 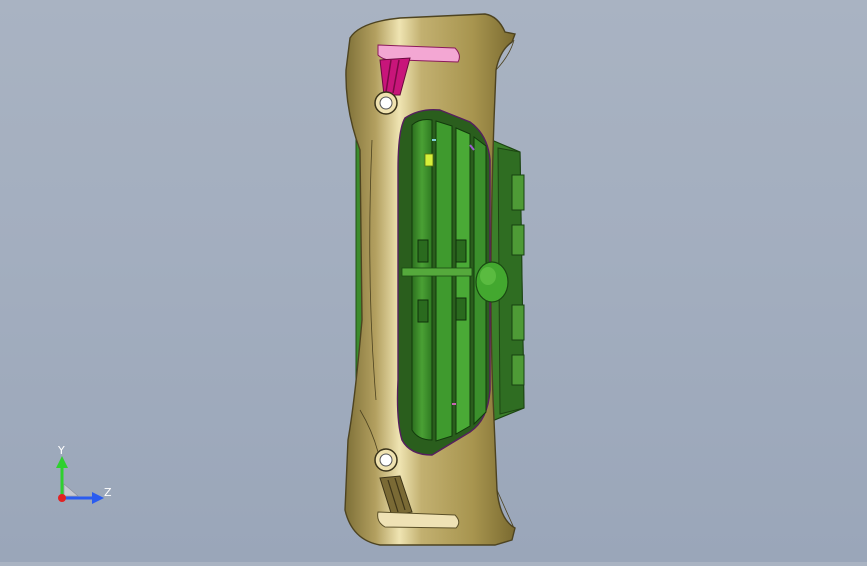 I want to click on z-axis-label: Z, so click(x=108, y=492).